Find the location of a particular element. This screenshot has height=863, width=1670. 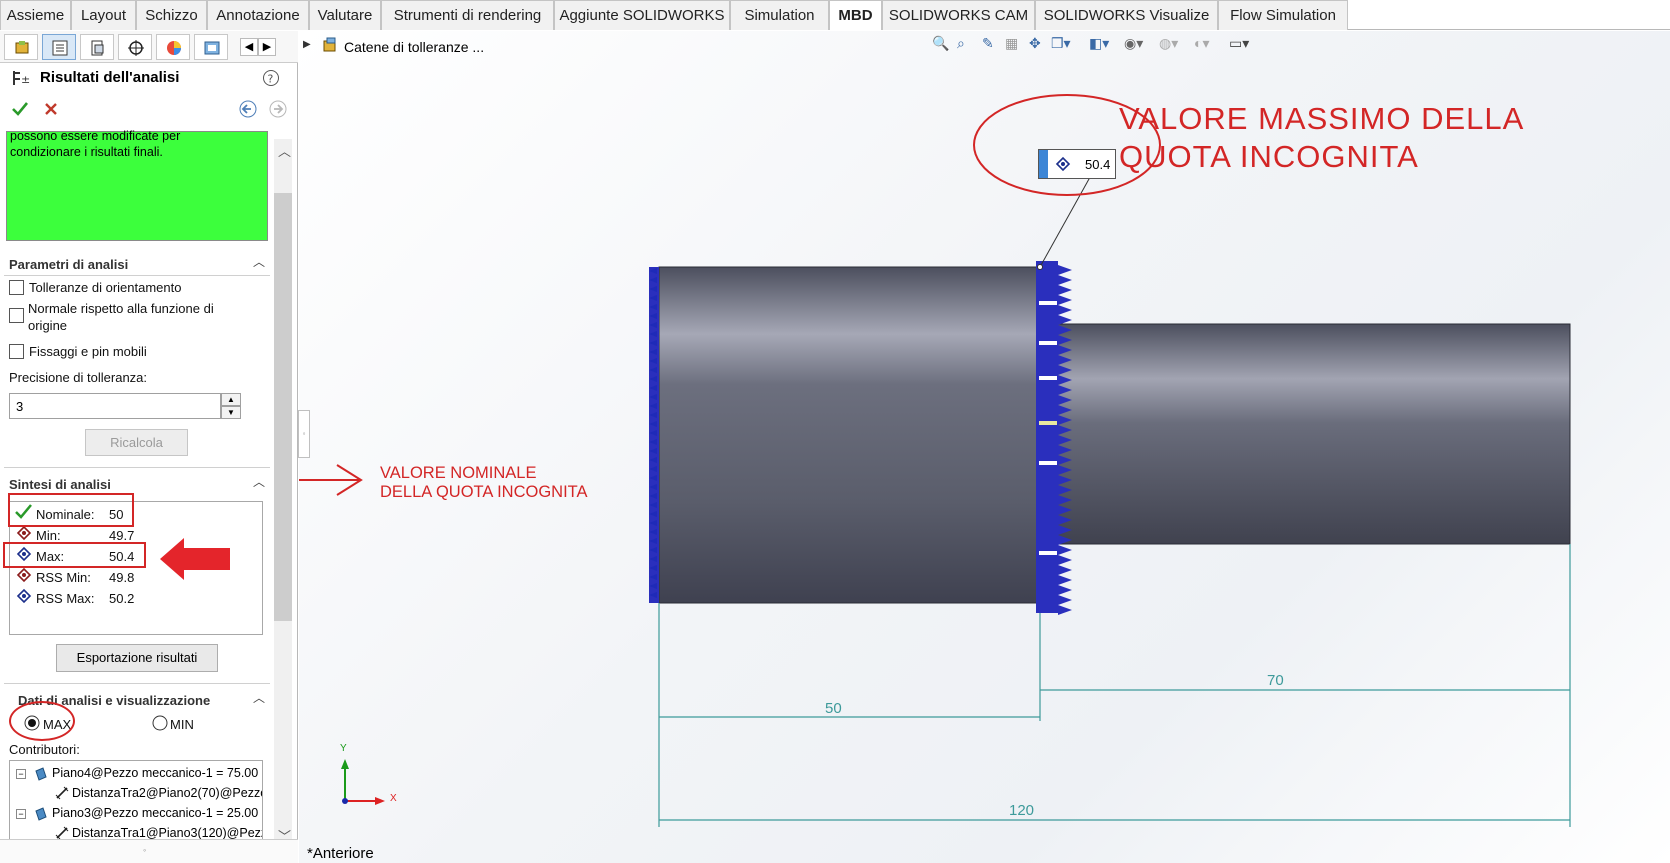

min-radio is located at coordinates (160, 723).